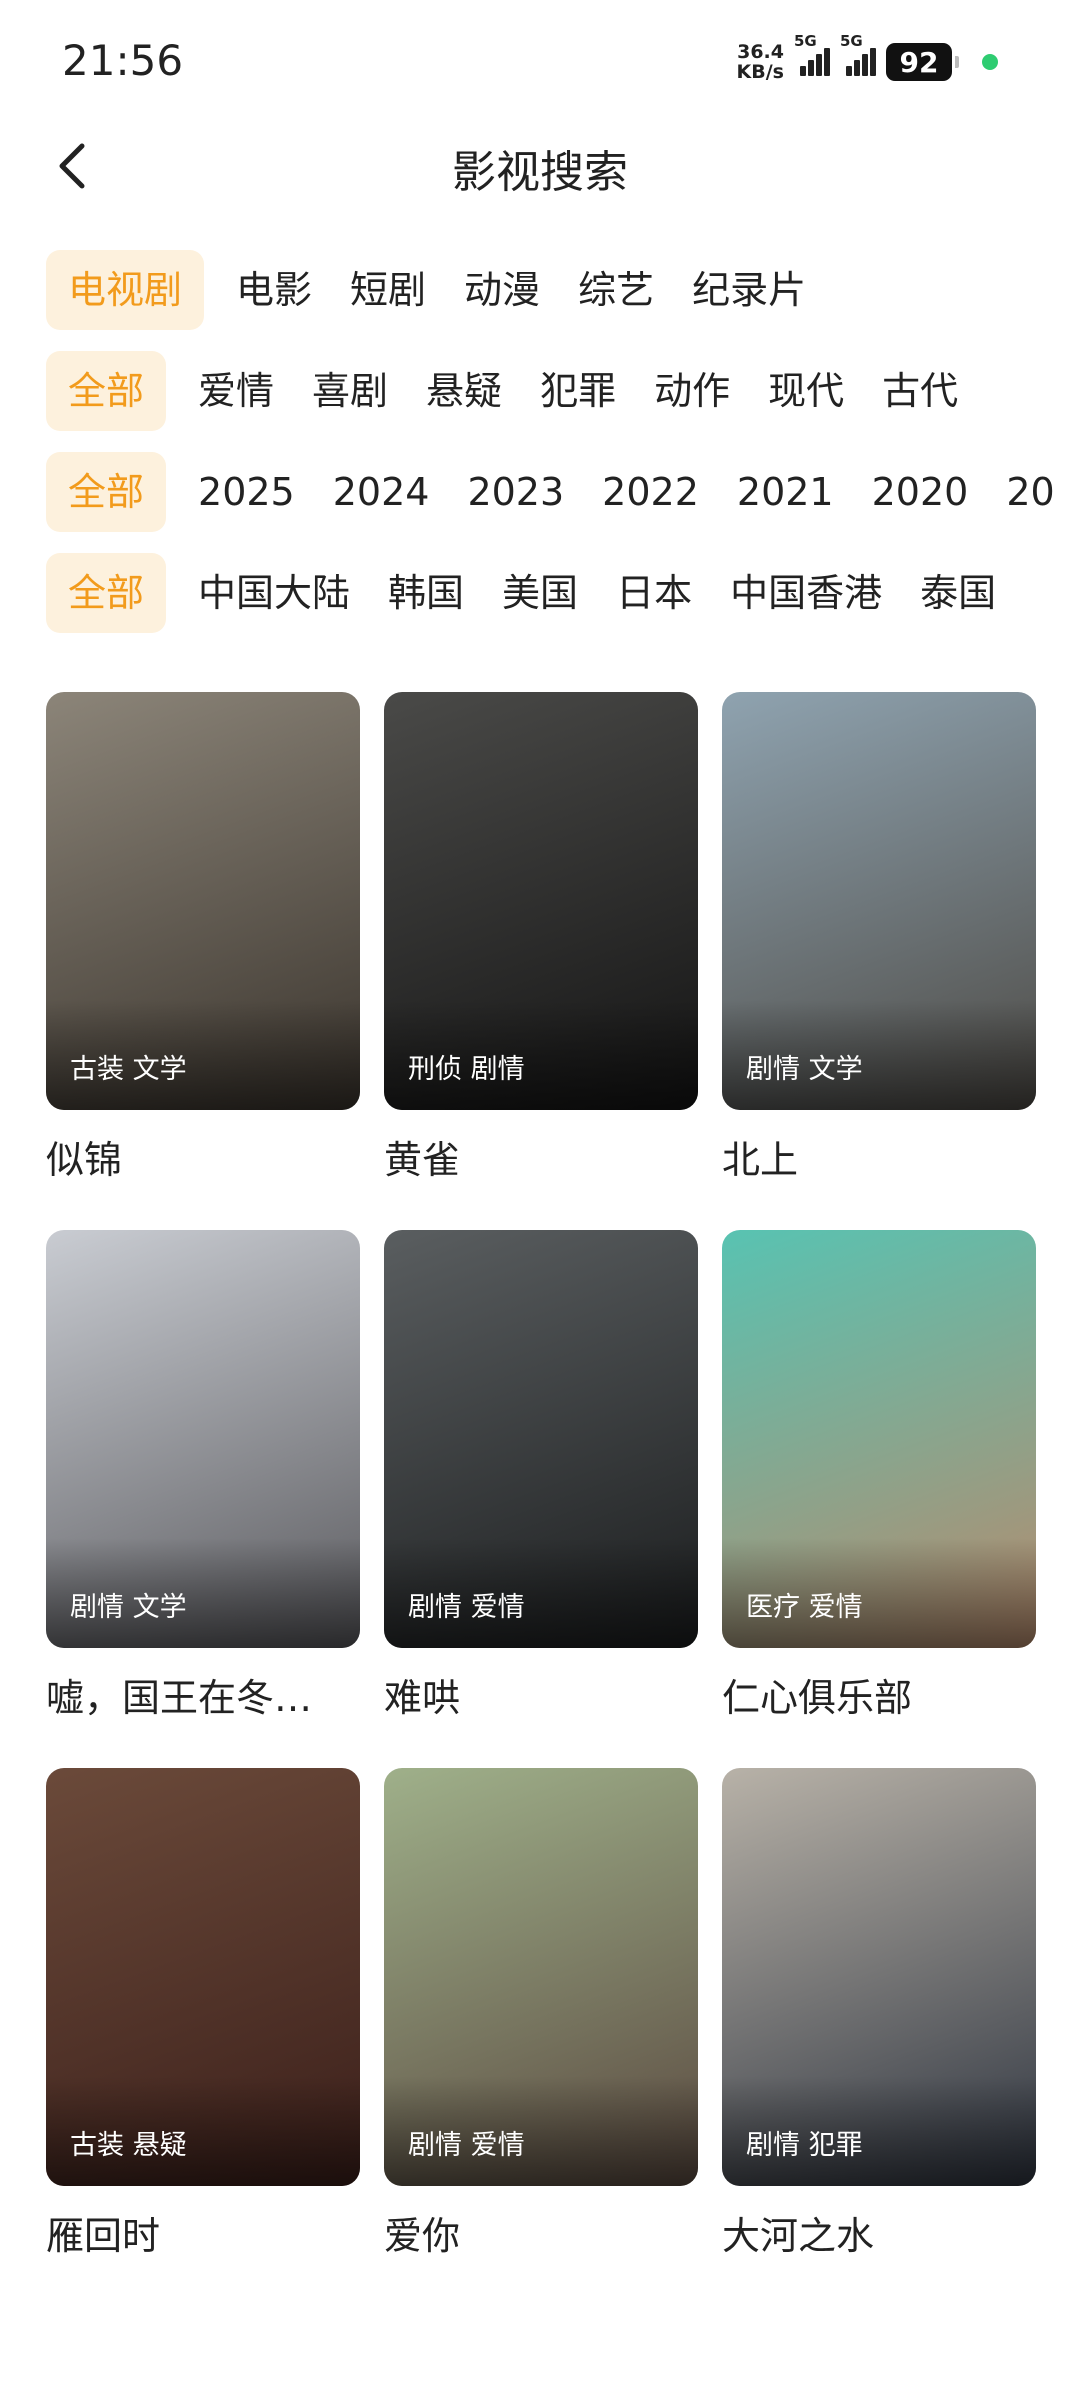 The height and width of the screenshot is (2400, 1080). I want to click on status-time: 21:56, so click(123, 60).